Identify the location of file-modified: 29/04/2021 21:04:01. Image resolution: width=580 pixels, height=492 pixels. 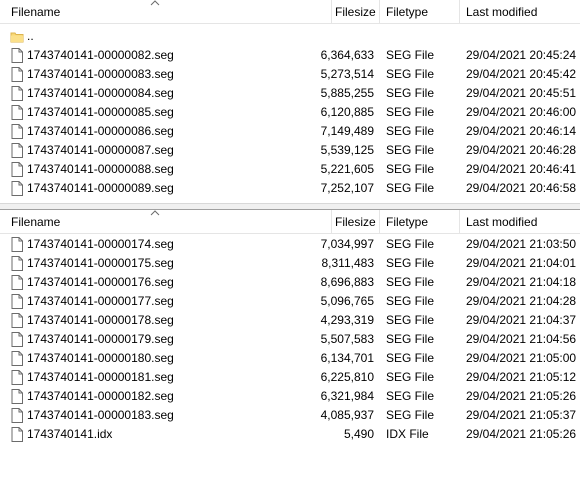
(521, 263).